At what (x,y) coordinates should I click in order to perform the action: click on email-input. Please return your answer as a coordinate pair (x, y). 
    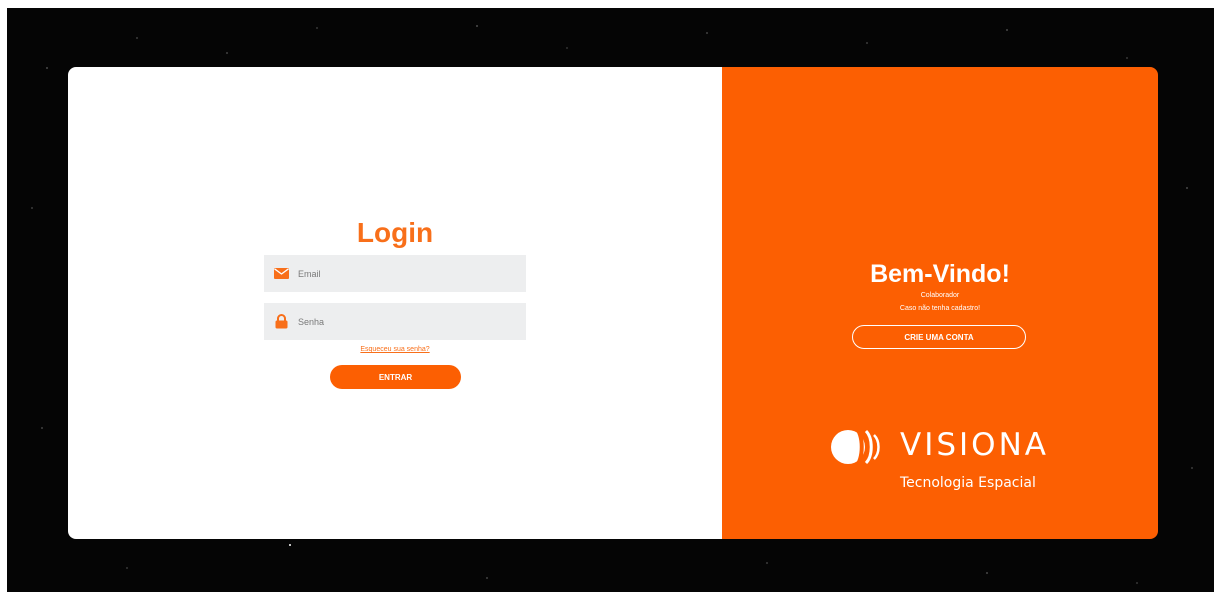
    Looking at the image, I should click on (408, 273).